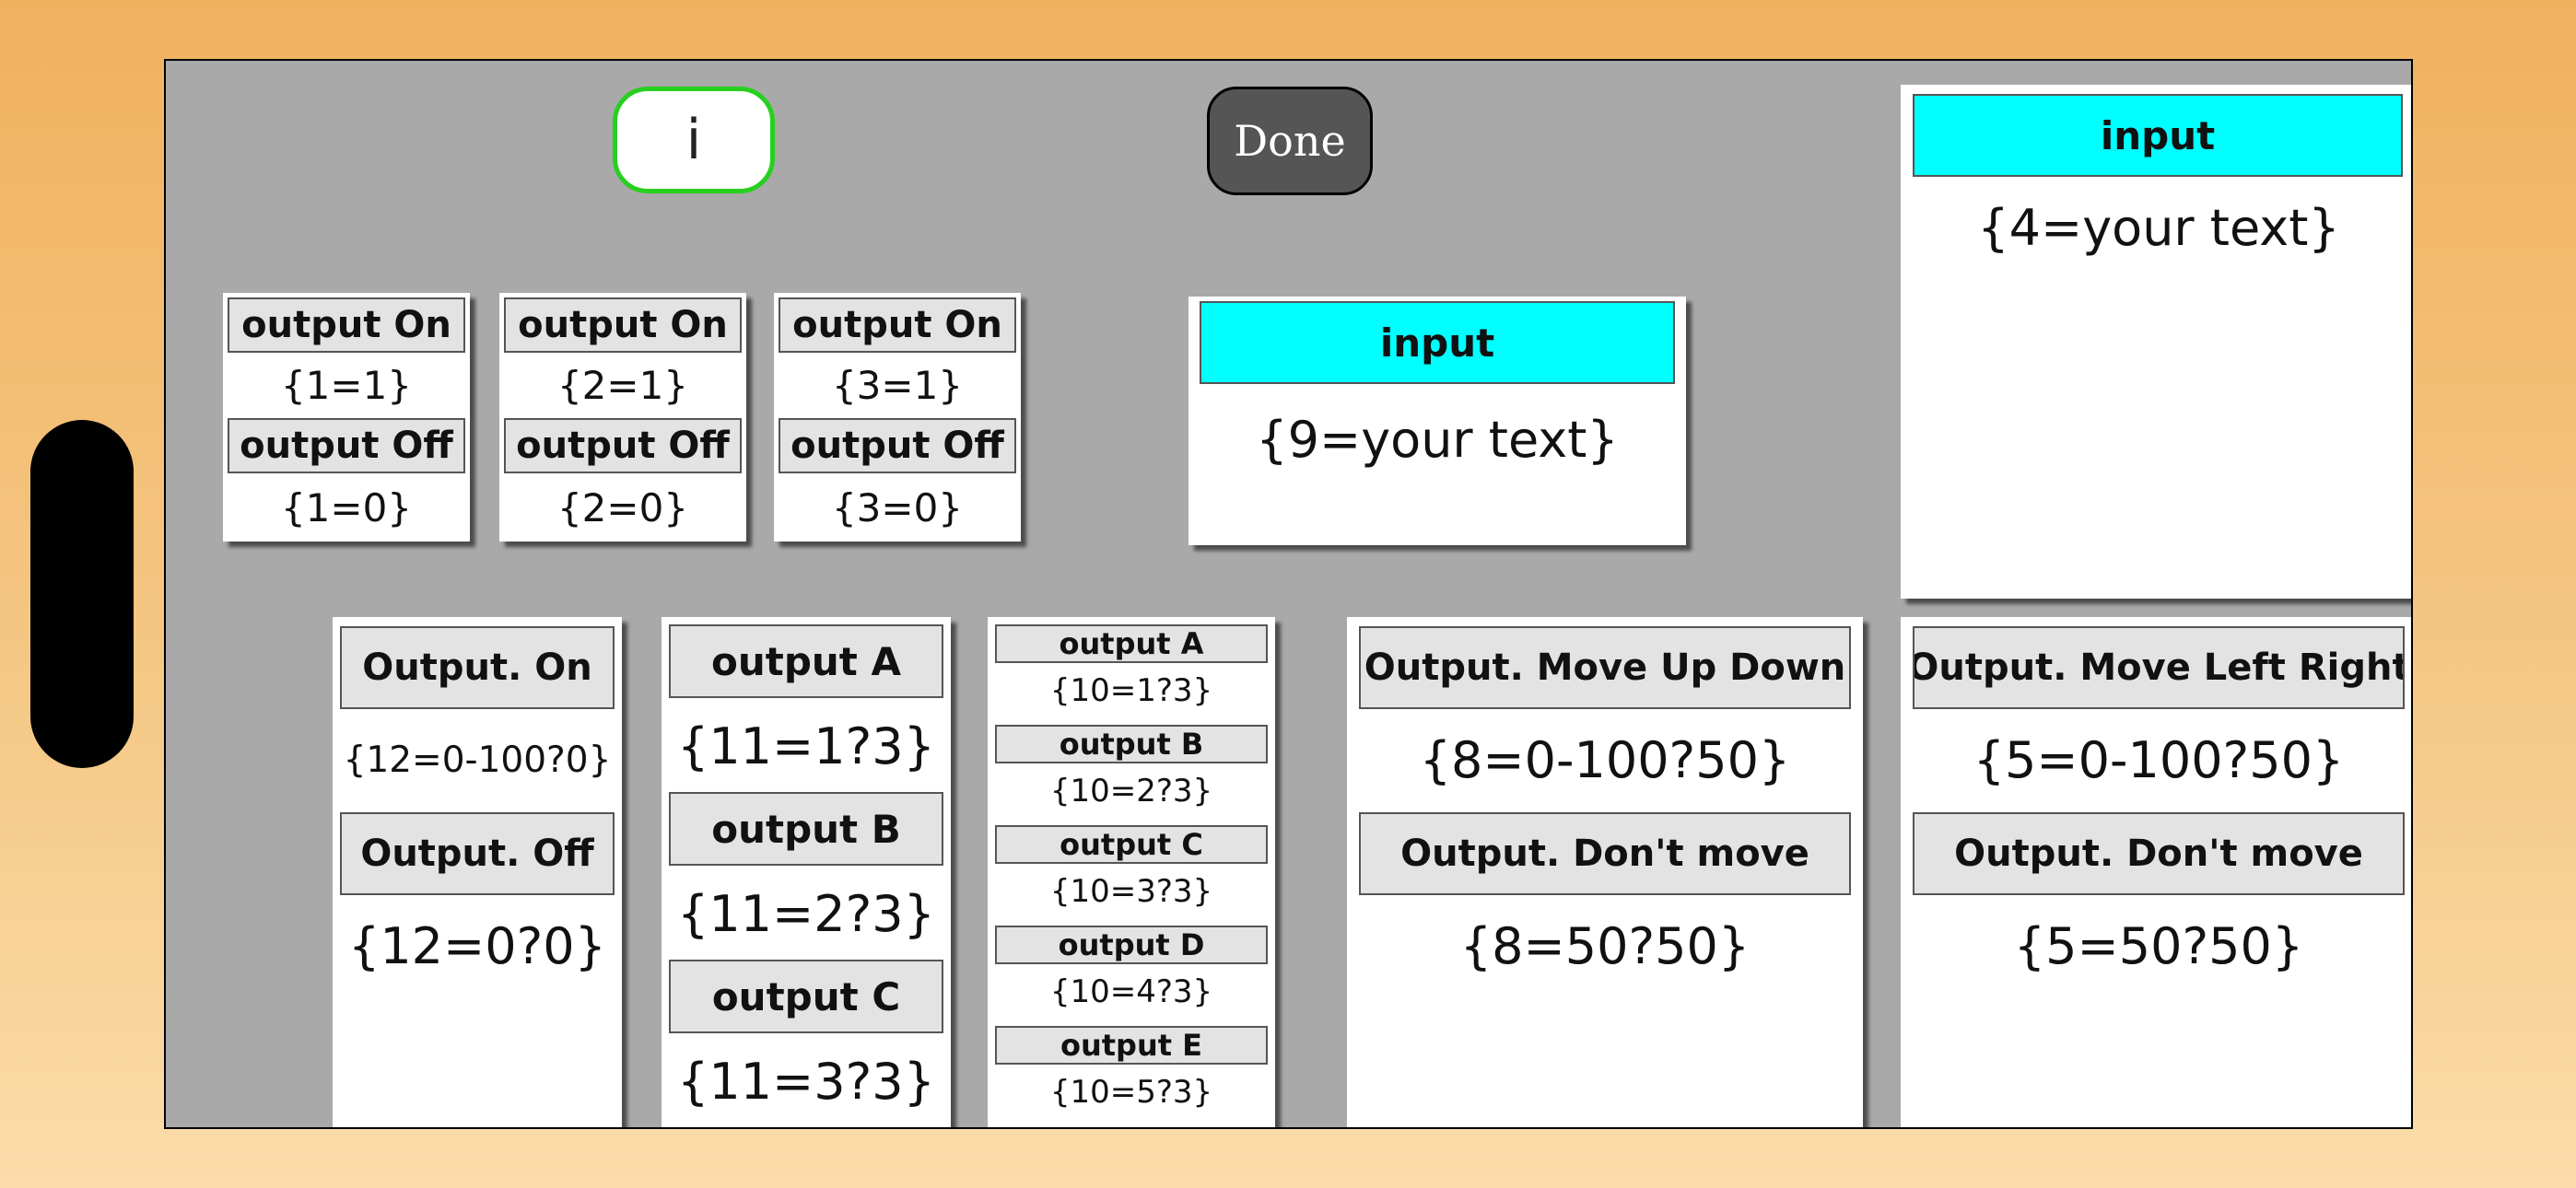 The image size is (2576, 1188). What do you see at coordinates (2159, 667) in the screenshot?
I see `move-left-right-button: Output. Move Left Right` at bounding box center [2159, 667].